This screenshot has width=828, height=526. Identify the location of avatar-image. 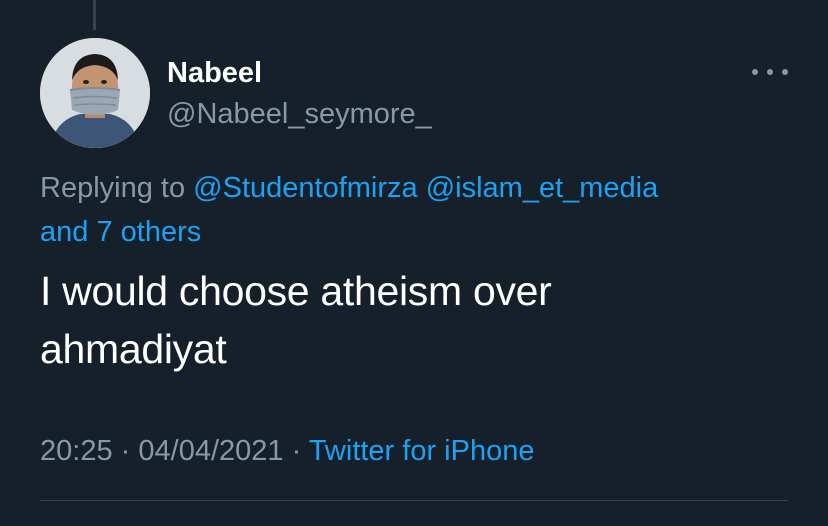
(95, 93).